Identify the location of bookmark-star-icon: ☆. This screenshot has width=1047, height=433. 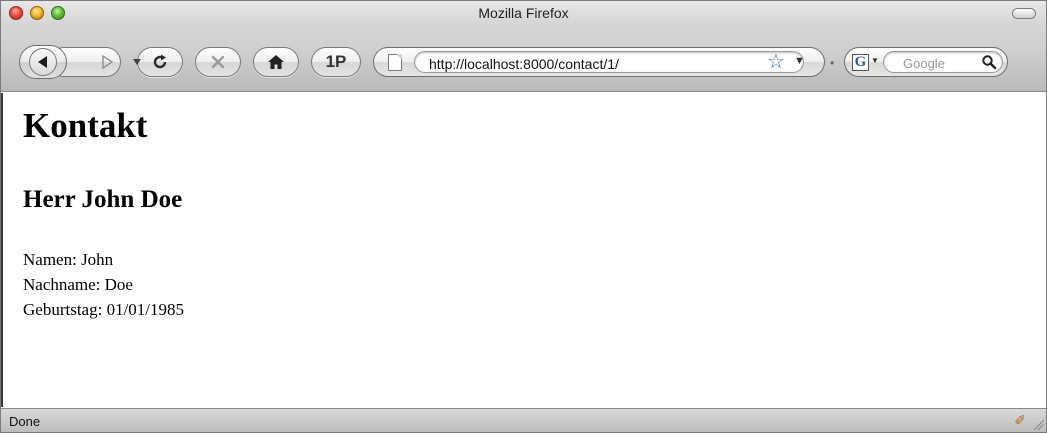
(776, 62).